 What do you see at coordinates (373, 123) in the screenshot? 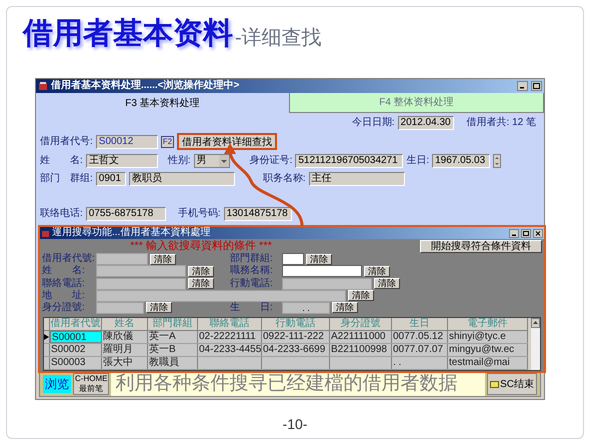
I see `field-label: 今日日期:` at bounding box center [373, 123].